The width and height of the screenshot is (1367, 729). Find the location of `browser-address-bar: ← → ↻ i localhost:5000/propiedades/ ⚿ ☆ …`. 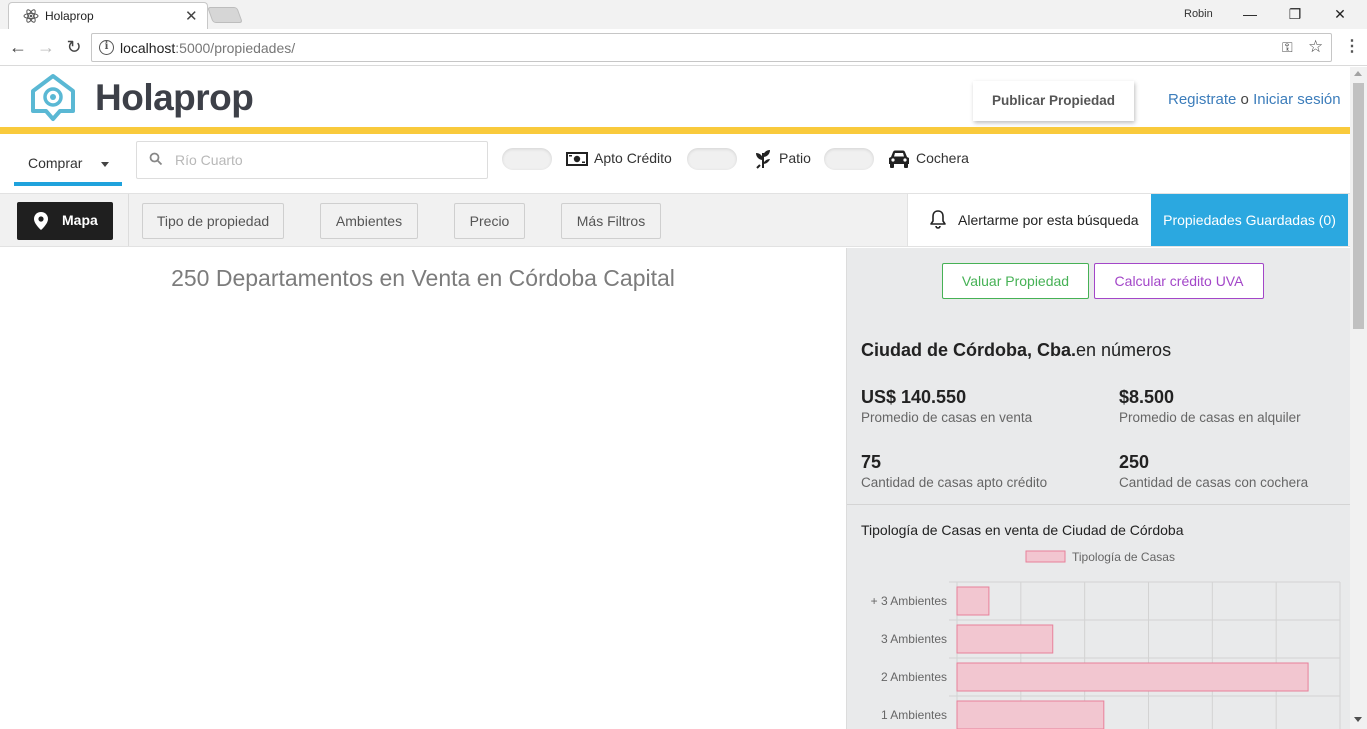

browser-address-bar: ← → ↻ i localhost:5000/propiedades/ ⚿ ☆ … is located at coordinates (683, 47).